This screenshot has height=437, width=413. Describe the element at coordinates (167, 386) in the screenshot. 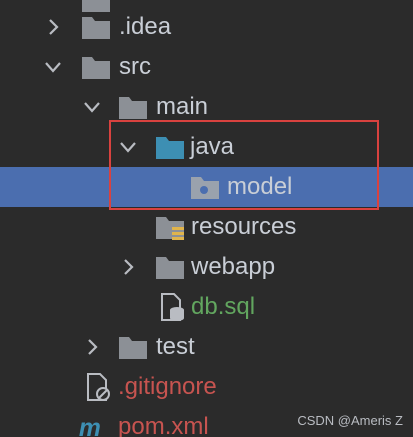

I see `tree-item-label: .gitignore` at that location.